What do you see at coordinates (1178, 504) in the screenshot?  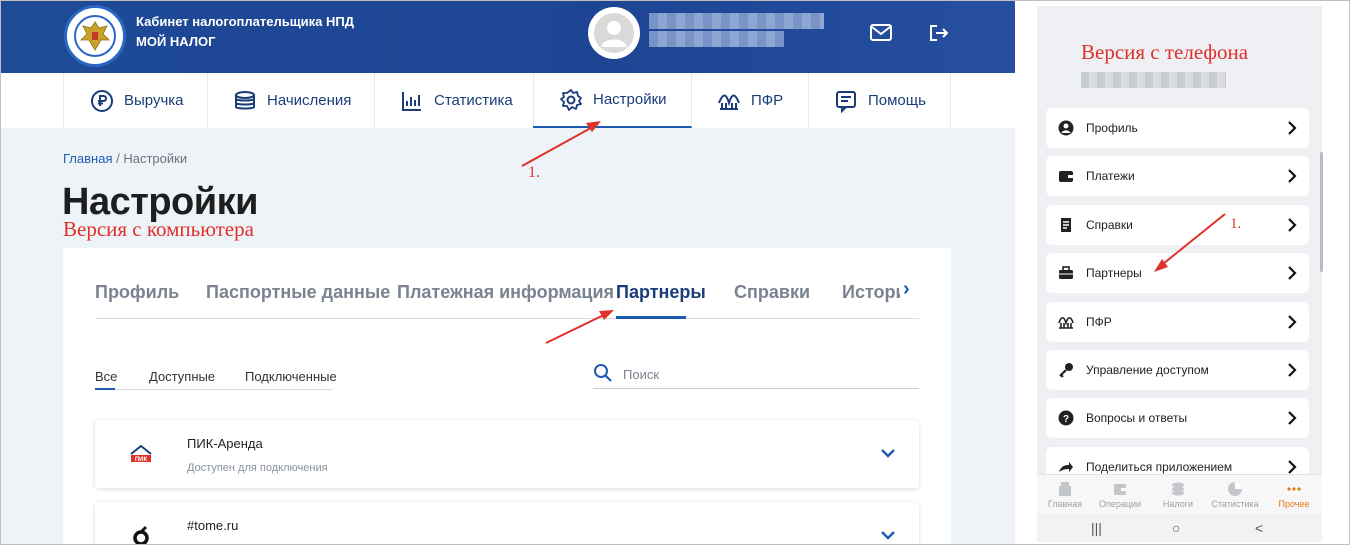 I see `bottom-nav-label: Налоги` at bounding box center [1178, 504].